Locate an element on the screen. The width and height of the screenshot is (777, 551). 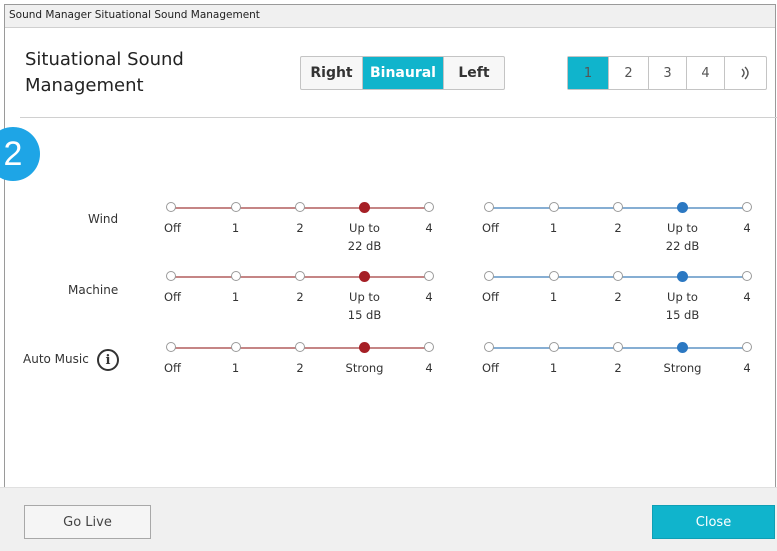
page-title: Situational Sound Management is located at coordinates (125, 73).